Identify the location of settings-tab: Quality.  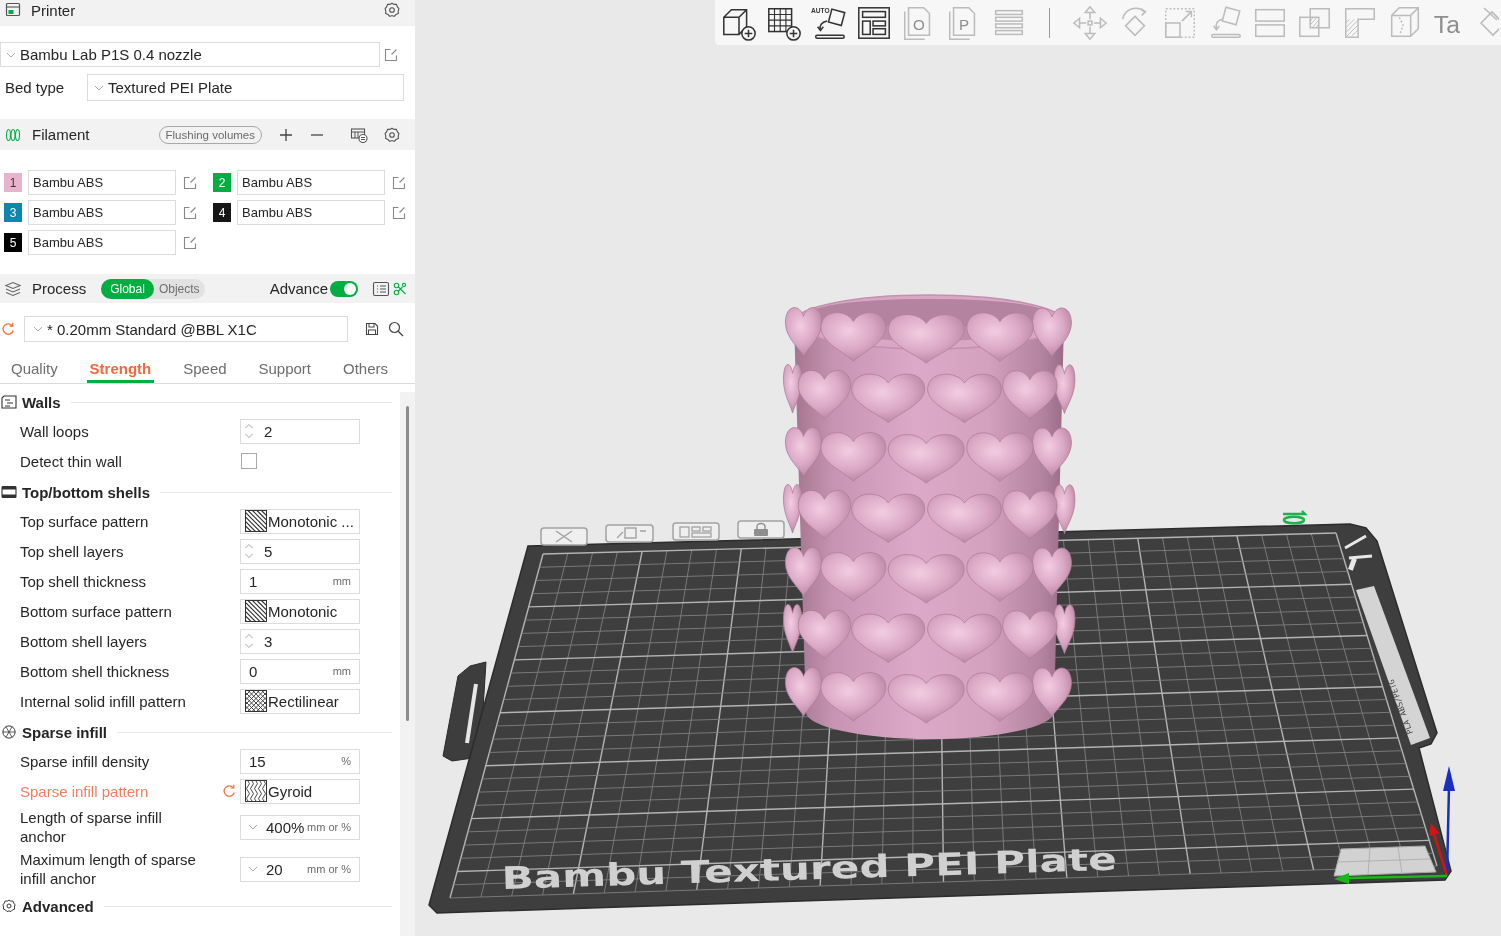
(34, 369).